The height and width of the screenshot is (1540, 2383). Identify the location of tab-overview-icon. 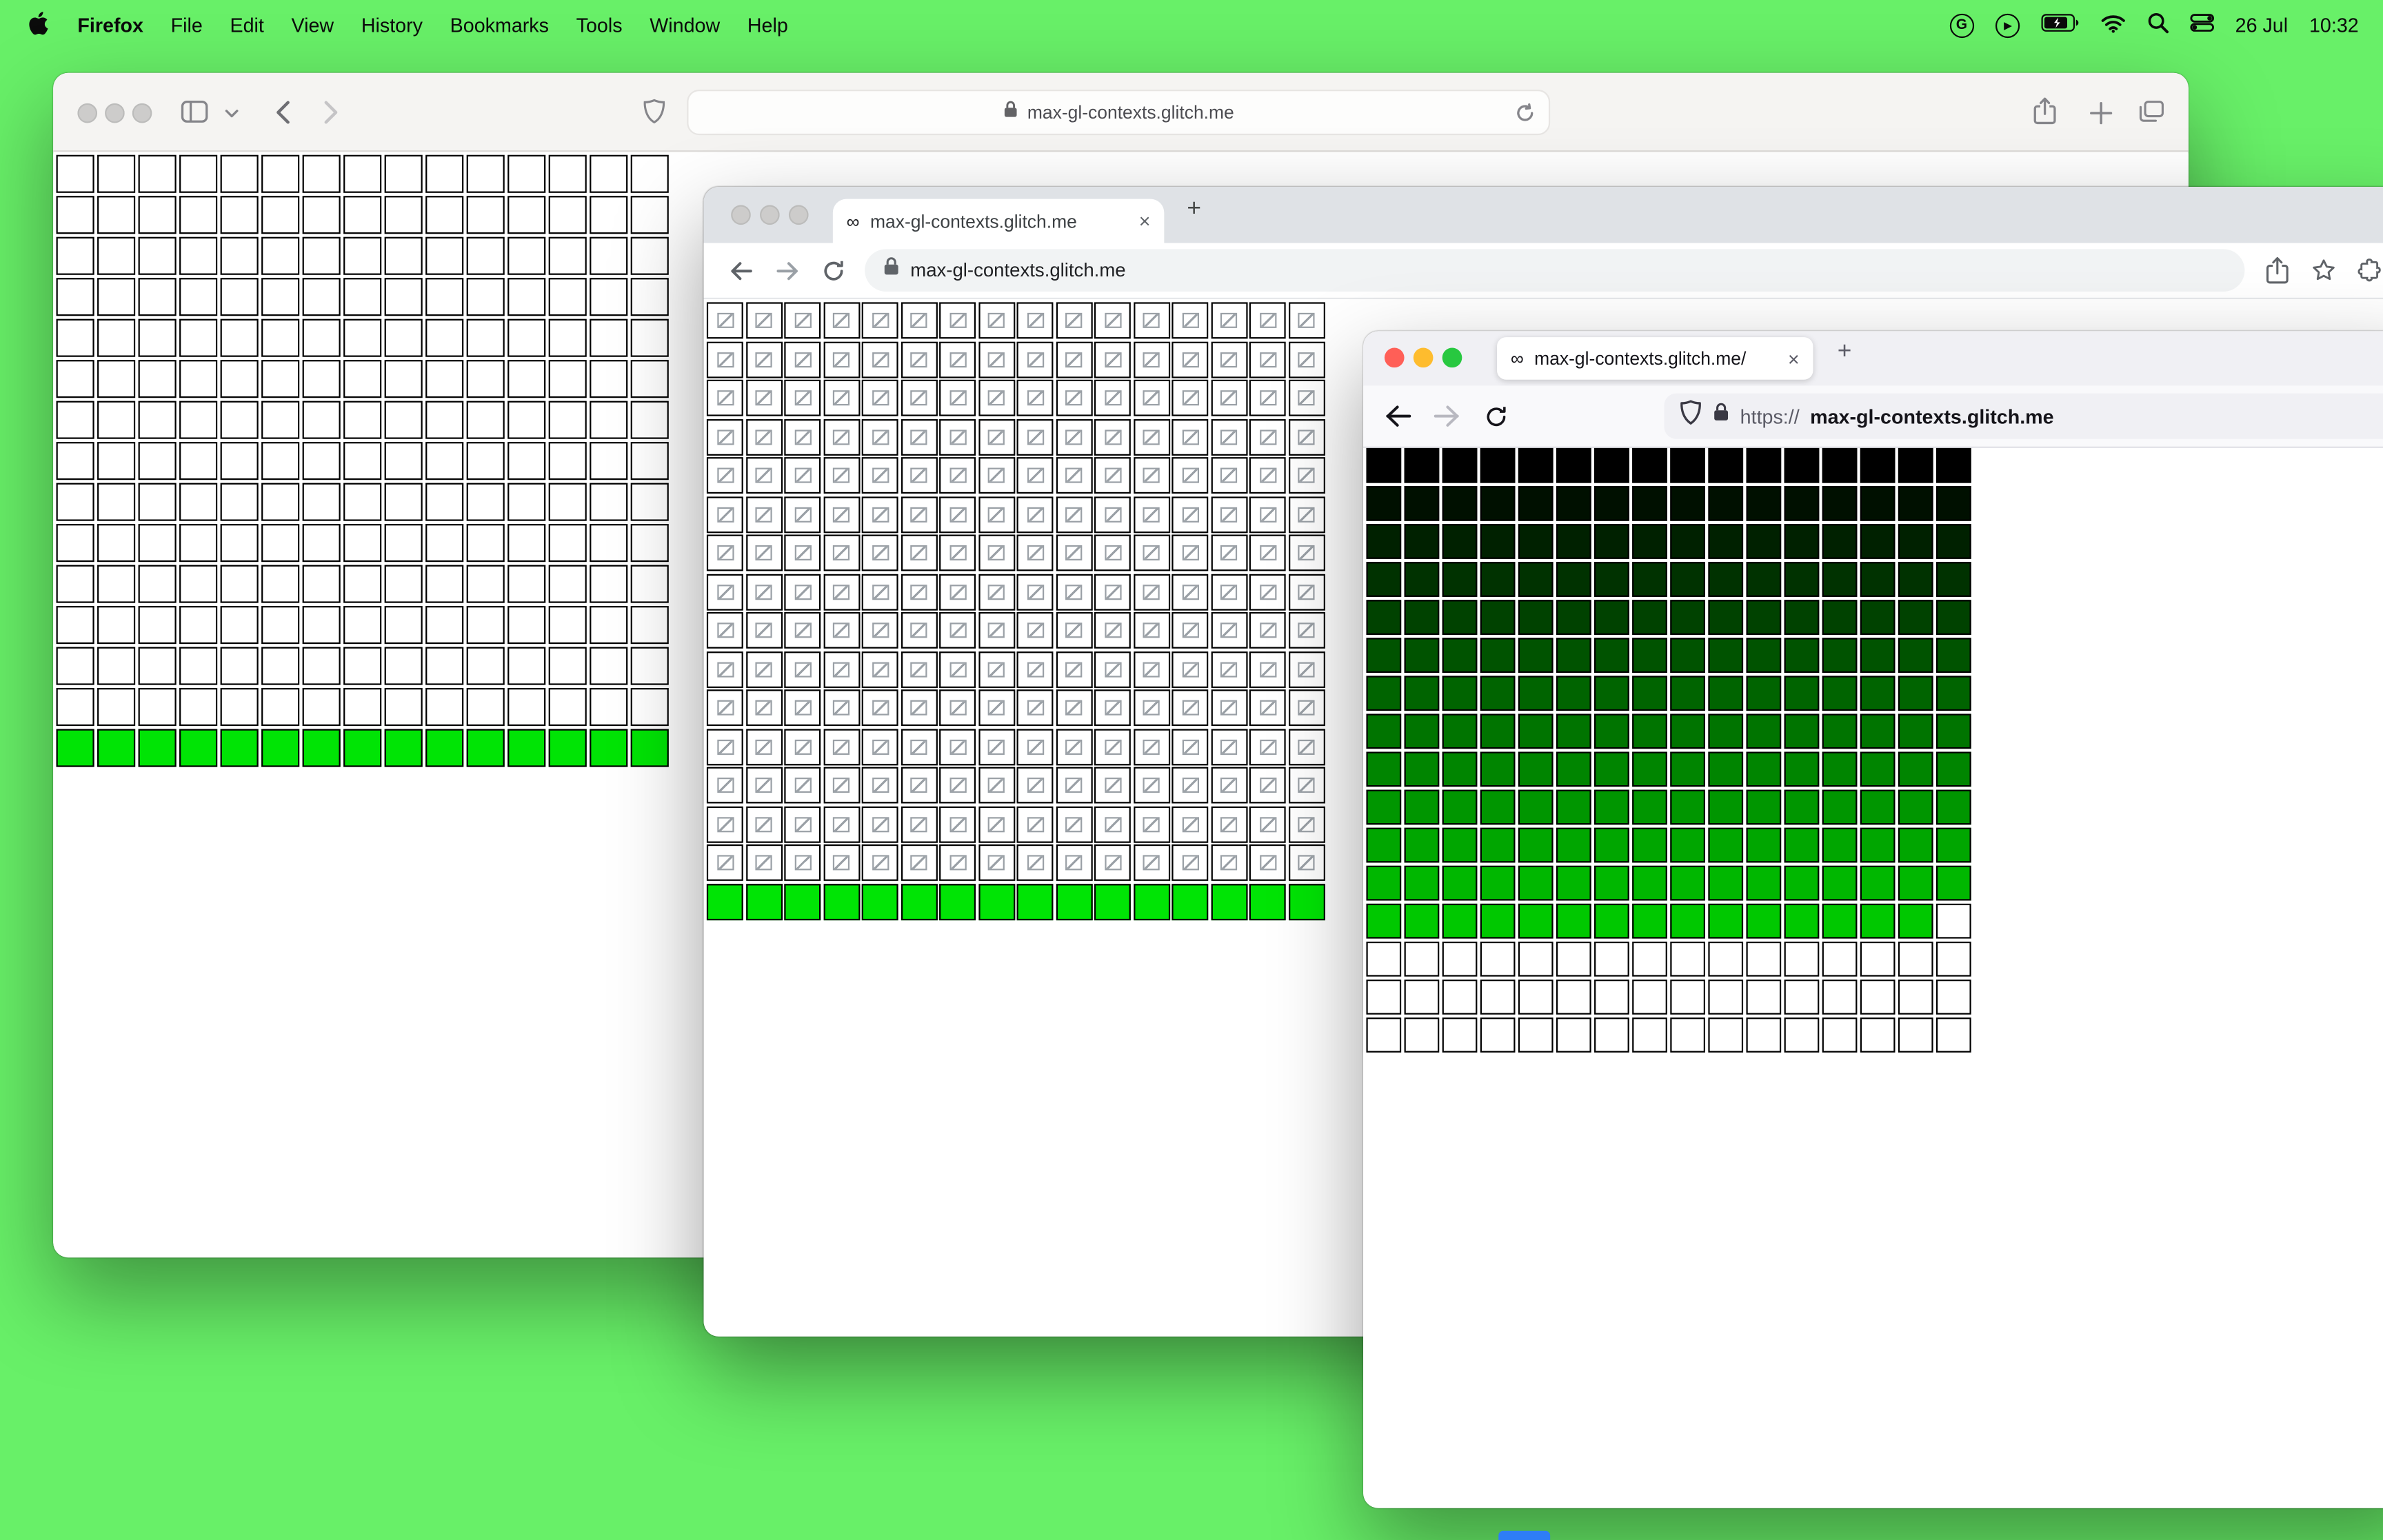
(2151, 112).